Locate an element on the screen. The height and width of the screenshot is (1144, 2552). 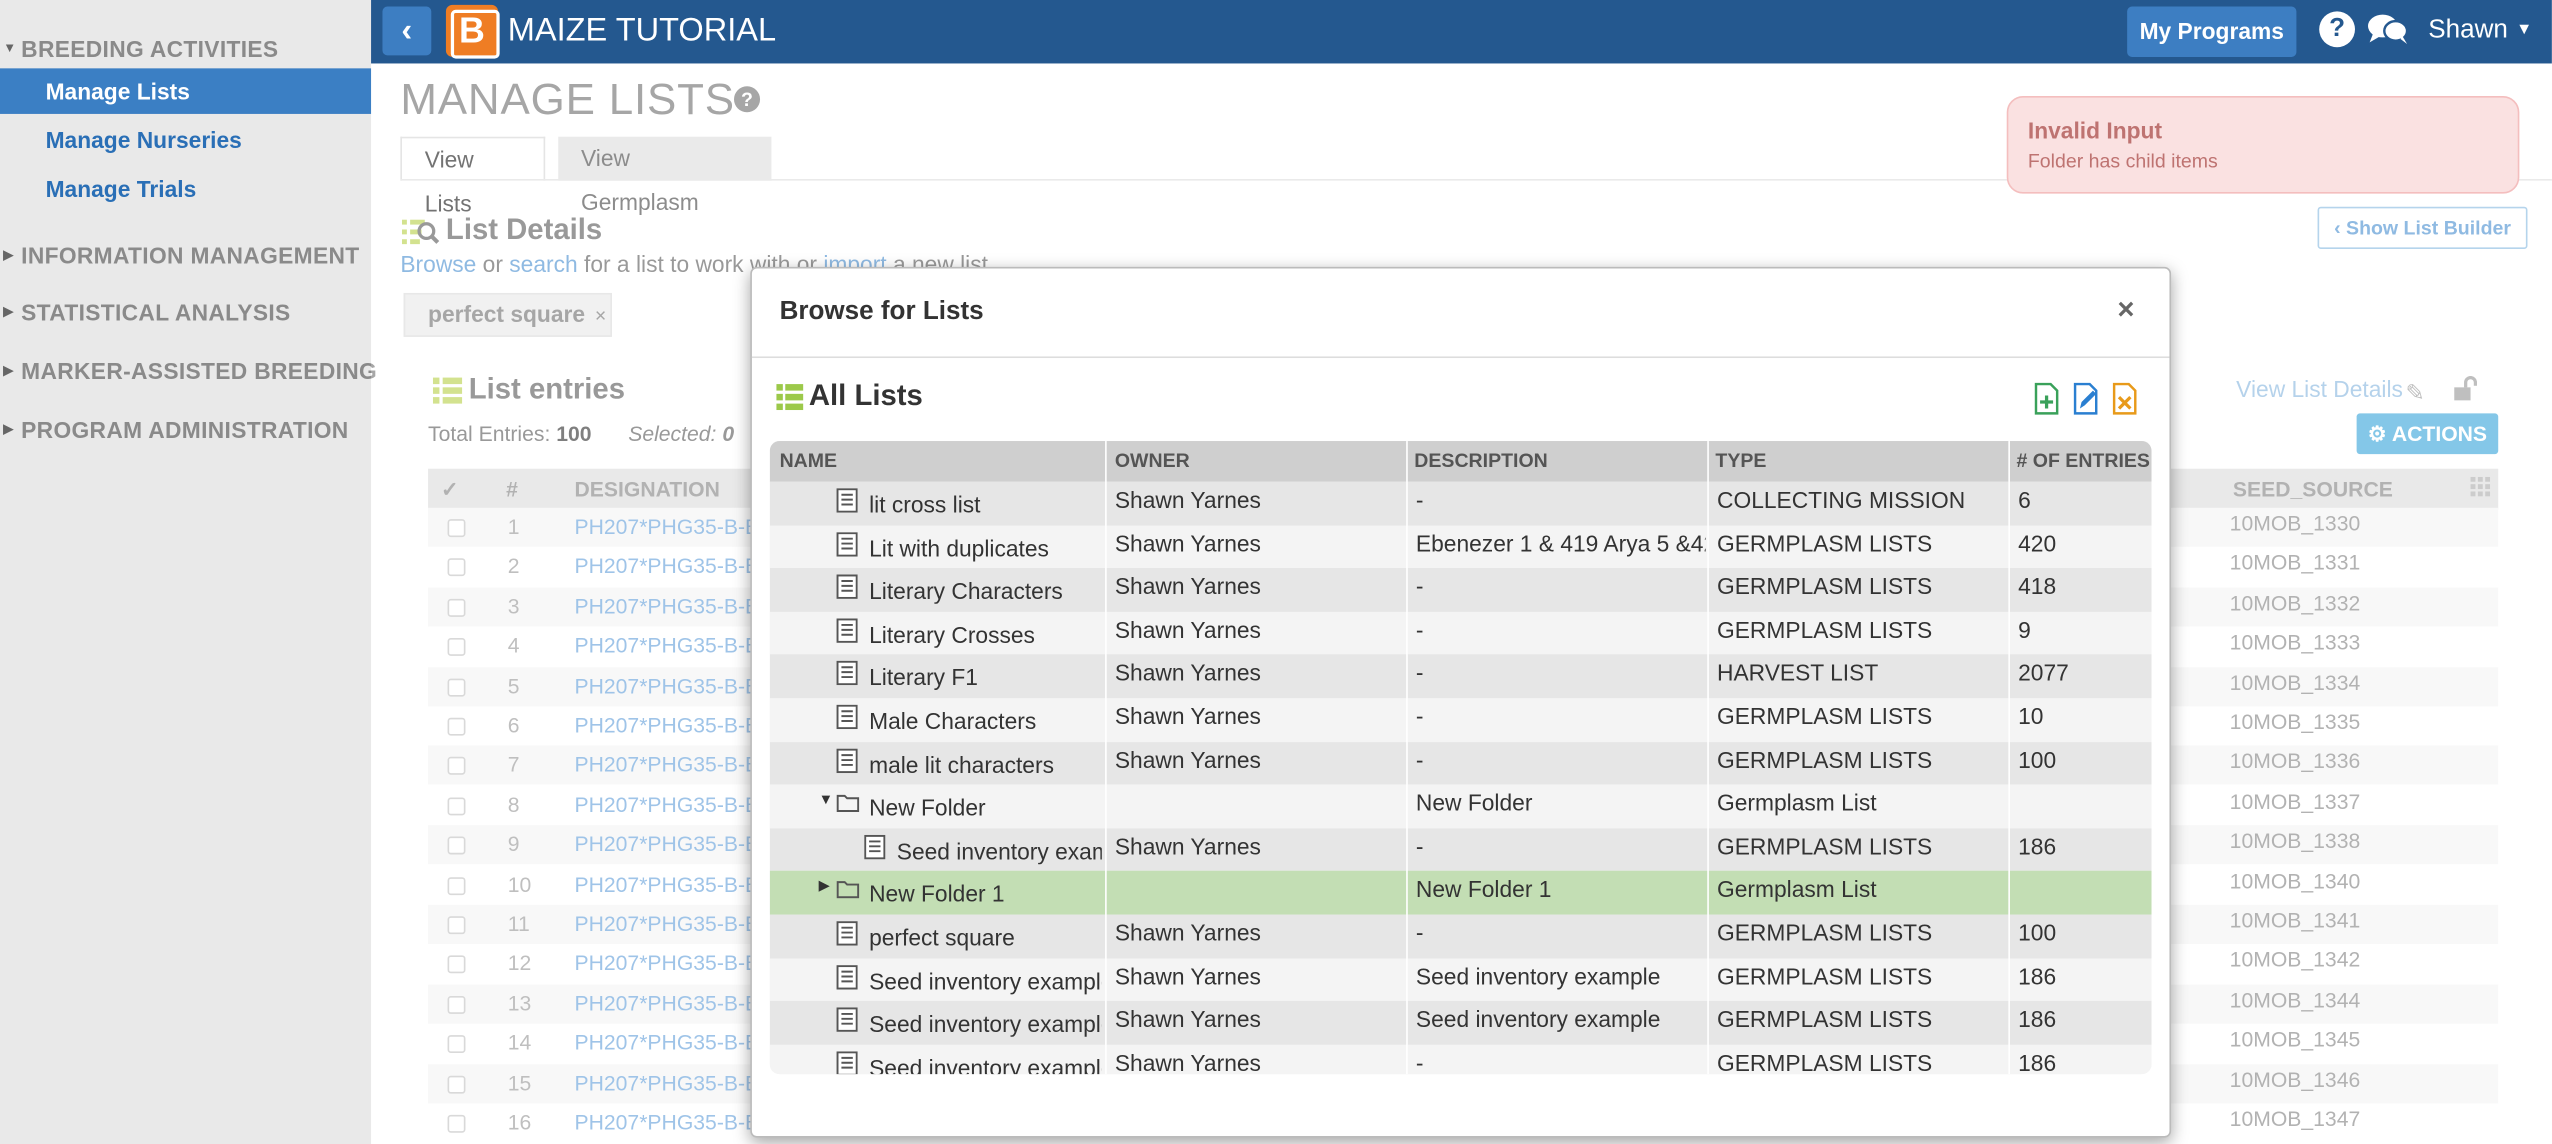
sidebar-section-breeding-activities: ▼ BREEDING ACTIVITIES is located at coordinates (185, 49).